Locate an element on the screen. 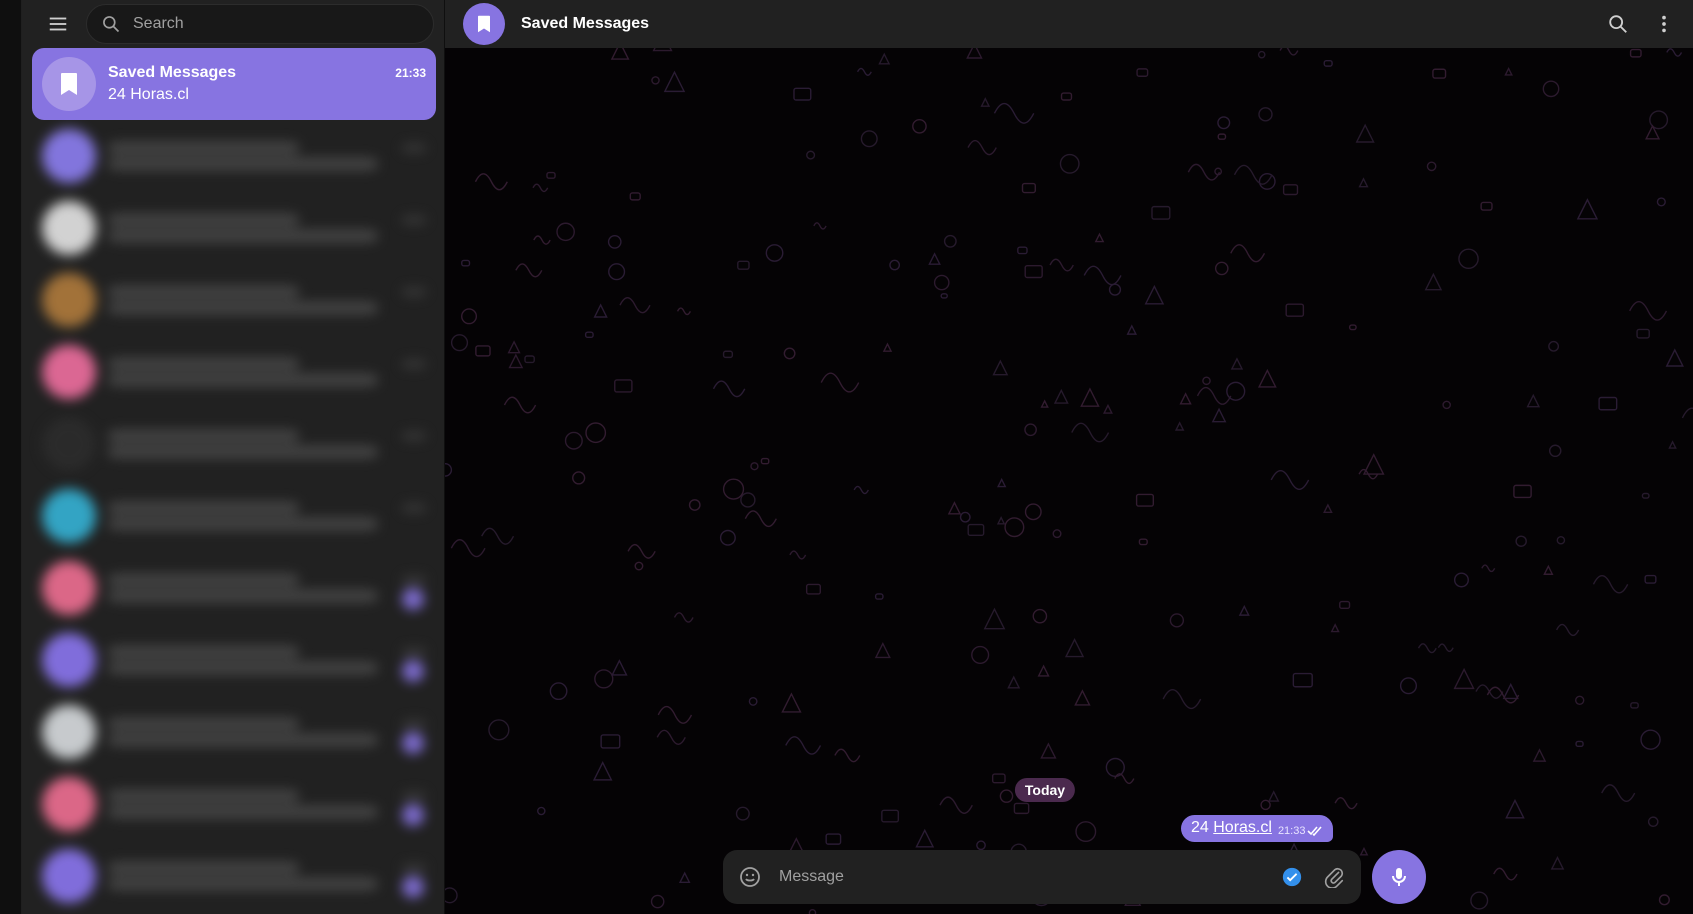 The width and height of the screenshot is (1693, 914). message-input is located at coordinates (1021, 877).